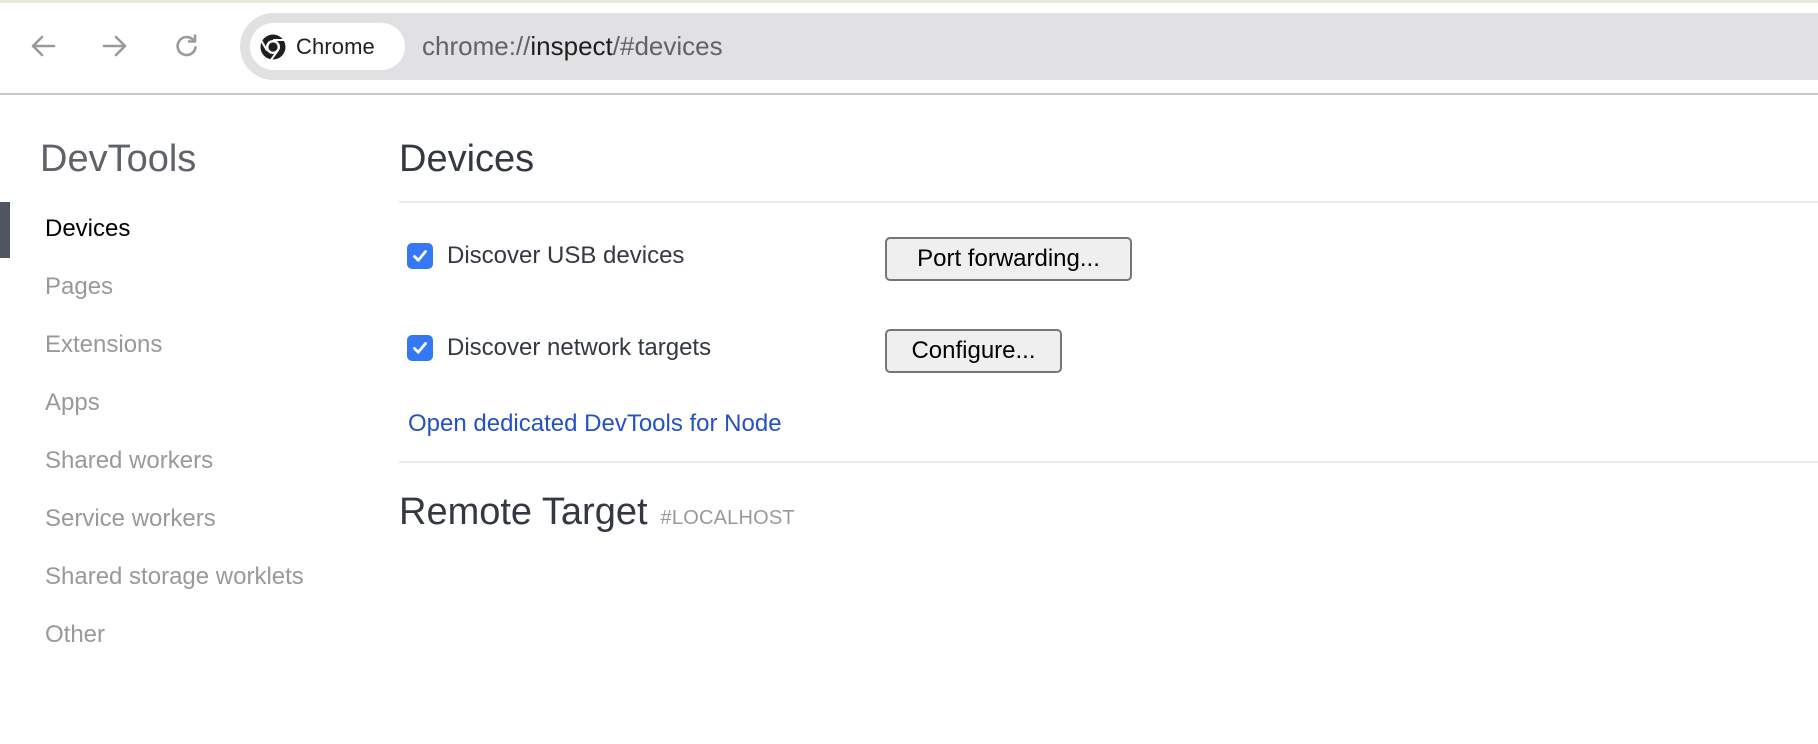  Describe the element at coordinates (565, 256) in the screenshot. I see `discover-usb-label: Discover USB devices` at that location.